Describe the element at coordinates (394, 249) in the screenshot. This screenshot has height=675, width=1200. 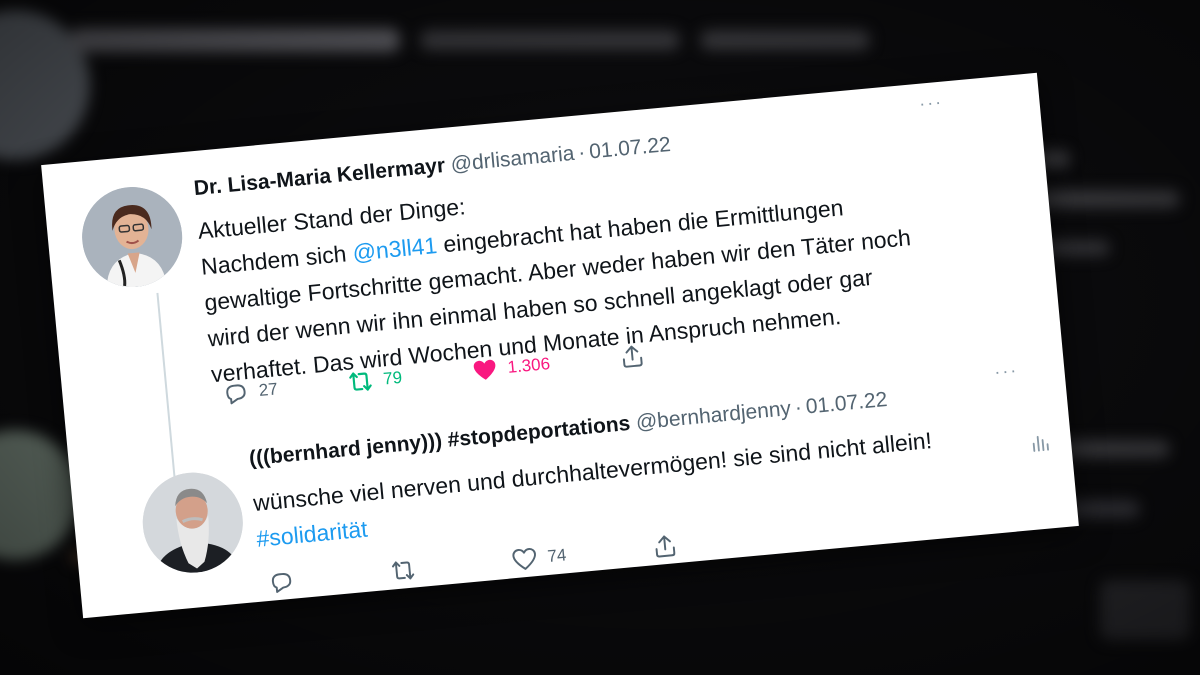
I see `mention-link: @n3ll41` at that location.